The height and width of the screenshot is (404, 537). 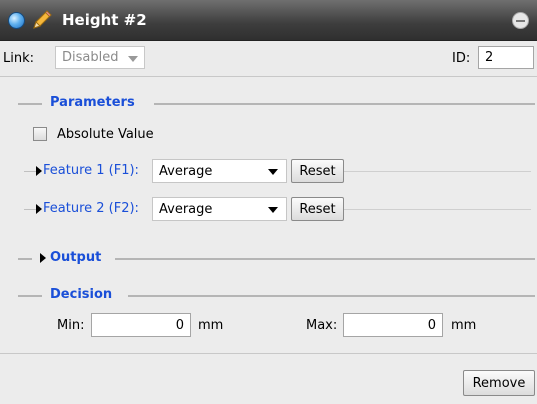 What do you see at coordinates (219, 171) in the screenshot?
I see `feature-1-dropdown: Average` at bounding box center [219, 171].